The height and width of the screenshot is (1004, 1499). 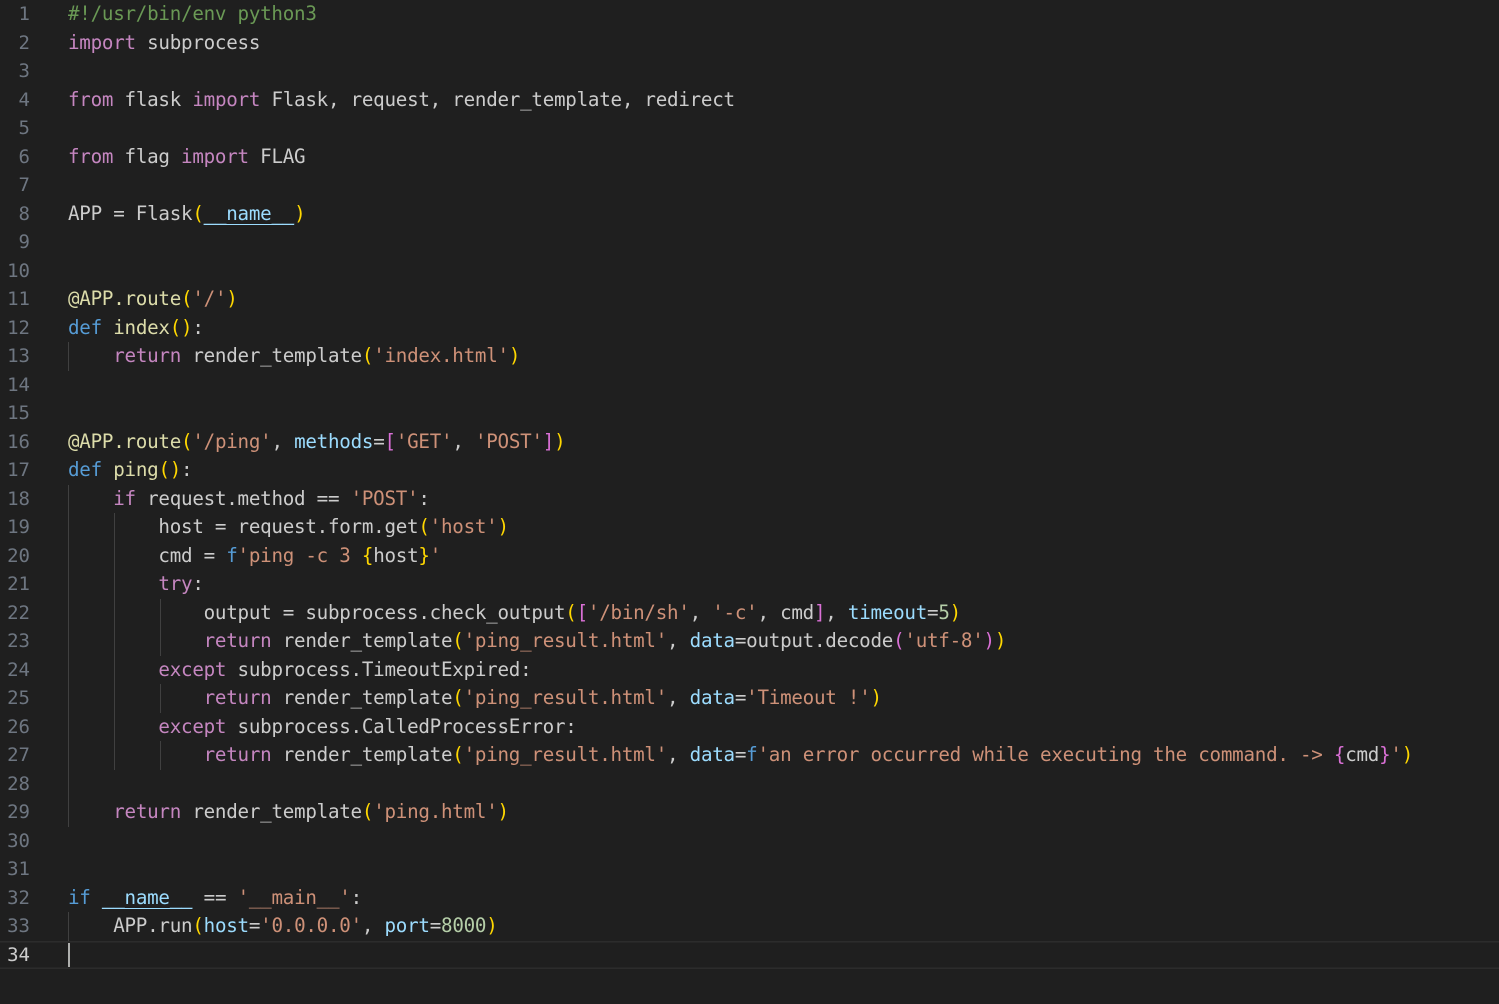 I want to click on code-line: 9, so click(x=749, y=242).